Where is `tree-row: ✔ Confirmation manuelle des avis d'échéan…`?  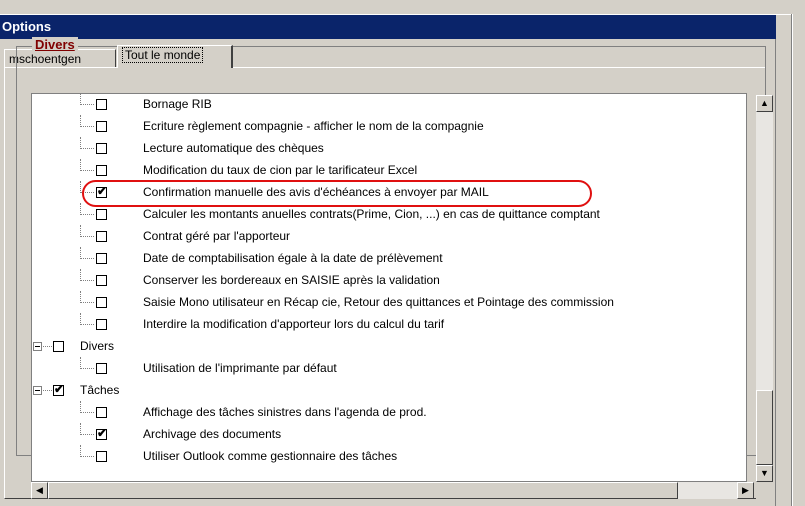
tree-row: ✔ Confirmation manuelle des avis d'échéan… is located at coordinates (389, 192).